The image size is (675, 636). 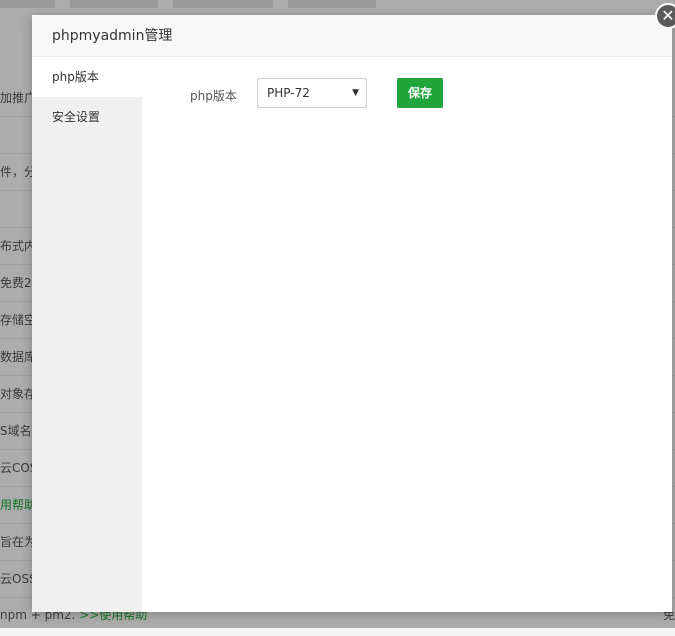 What do you see at coordinates (112, 36) in the screenshot?
I see `dialog-title: phpmyadmin管理` at bounding box center [112, 36].